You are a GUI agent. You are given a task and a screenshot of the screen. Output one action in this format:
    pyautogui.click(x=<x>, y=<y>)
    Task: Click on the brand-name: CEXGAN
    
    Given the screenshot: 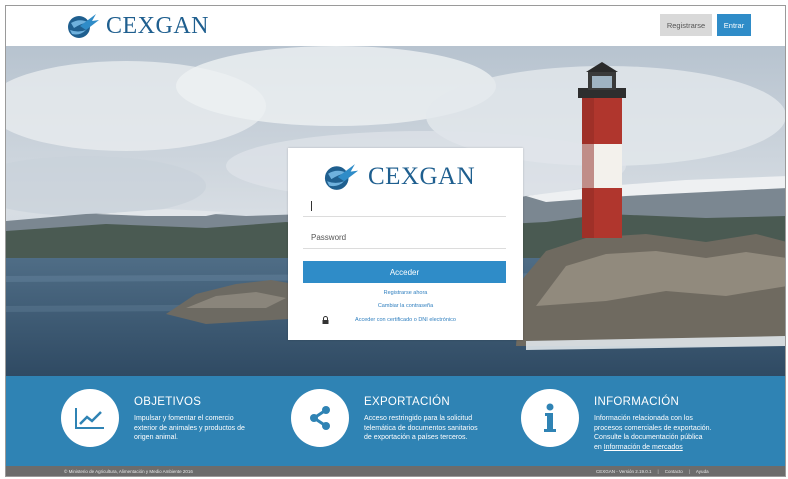 What is the action you would take?
    pyautogui.click(x=157, y=25)
    